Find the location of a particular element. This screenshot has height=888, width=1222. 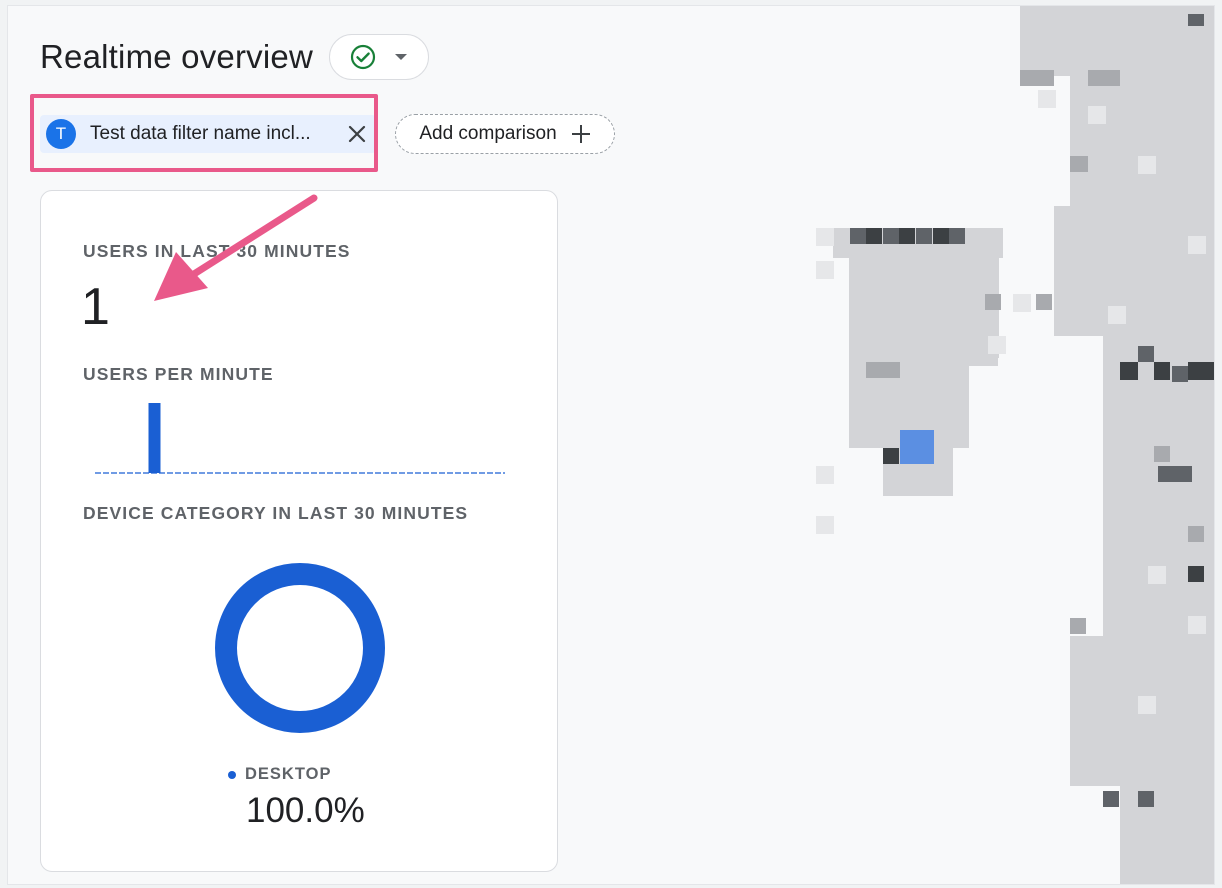

device-category-chart is located at coordinates (300, 648).